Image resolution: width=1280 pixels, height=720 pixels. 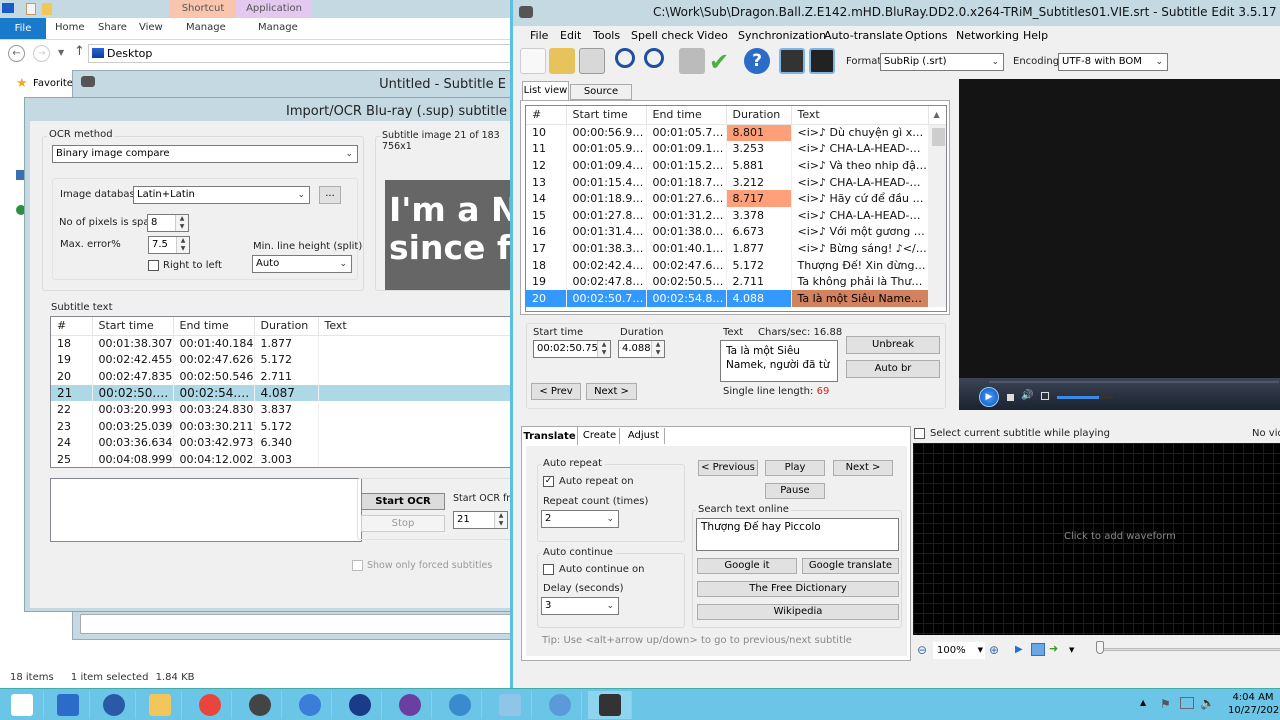 I want to click on up-arrow-icon: ↑, so click(x=79, y=51).